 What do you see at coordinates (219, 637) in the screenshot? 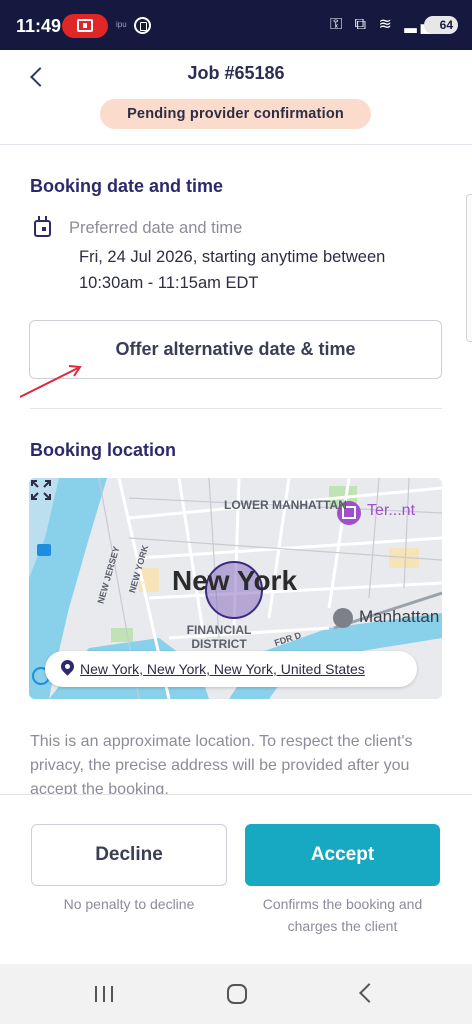
I see `map-label-financial-district: FINANCIAL DISTRICT` at bounding box center [219, 637].